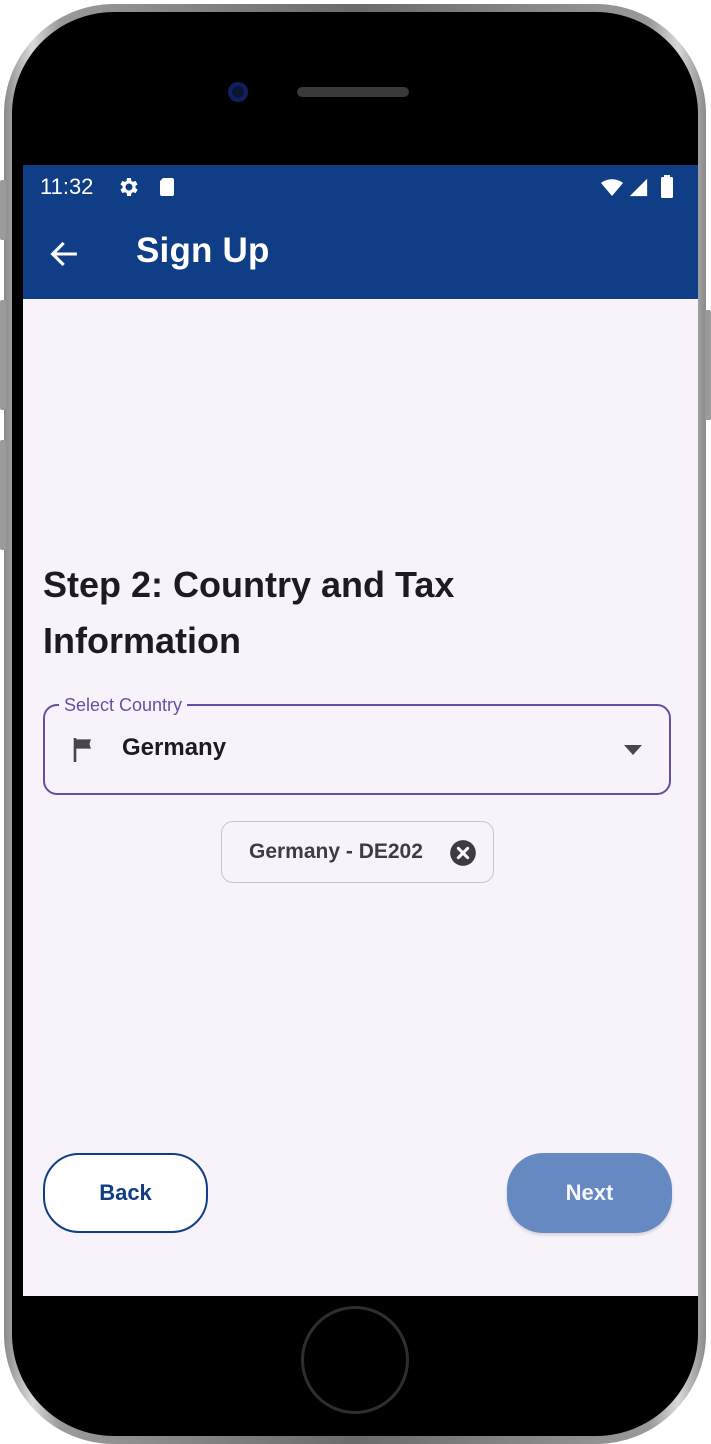 The image size is (711, 1444). I want to click on status-time: 11:32, so click(67, 186).